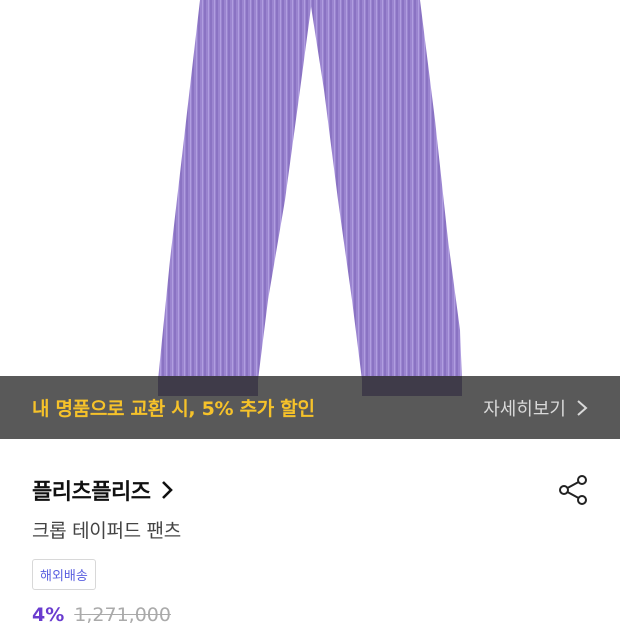 Image resolution: width=620 pixels, height=626 pixels. What do you see at coordinates (106, 531) in the screenshot?
I see `product-name: 크롭 테이퍼드 팬츠` at bounding box center [106, 531].